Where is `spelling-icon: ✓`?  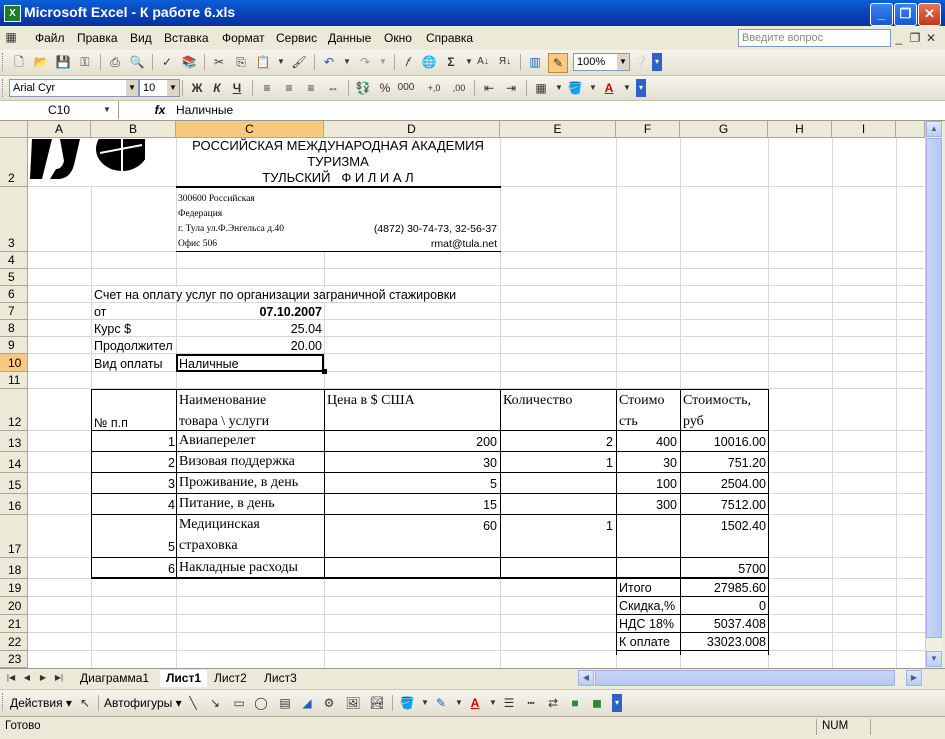
spelling-icon: ✓ is located at coordinates (167, 62).